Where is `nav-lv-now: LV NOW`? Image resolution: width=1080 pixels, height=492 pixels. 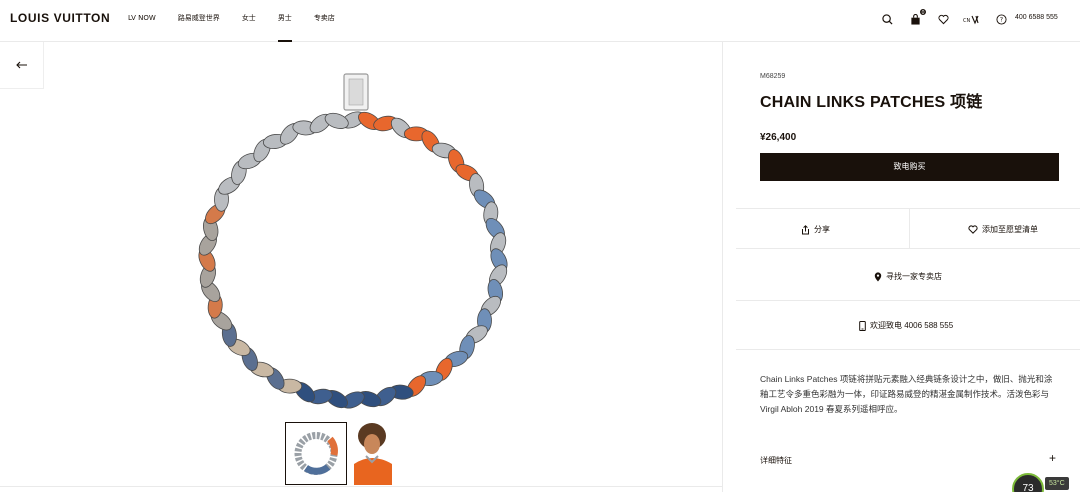 nav-lv-now: LV NOW is located at coordinates (142, 21).